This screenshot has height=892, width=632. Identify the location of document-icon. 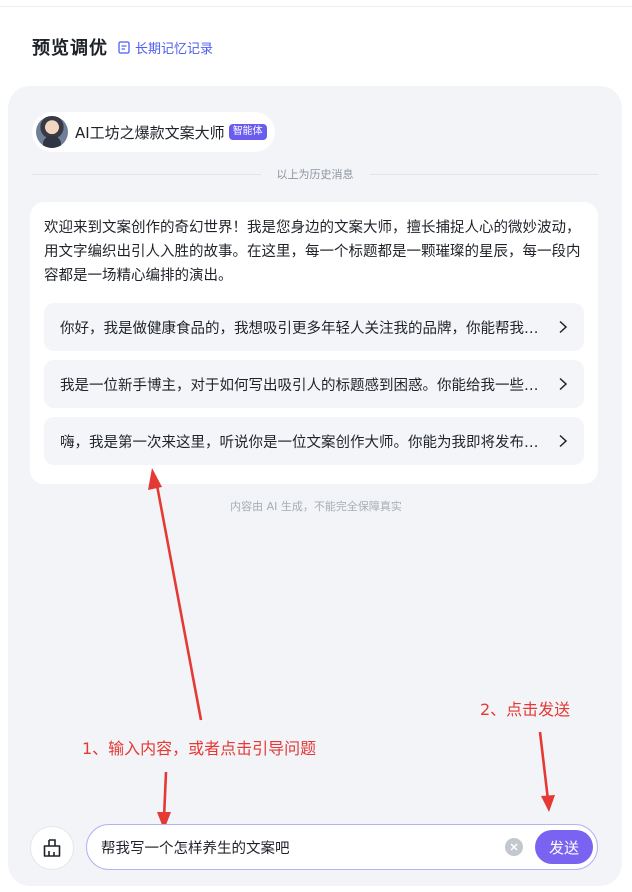
(124, 47).